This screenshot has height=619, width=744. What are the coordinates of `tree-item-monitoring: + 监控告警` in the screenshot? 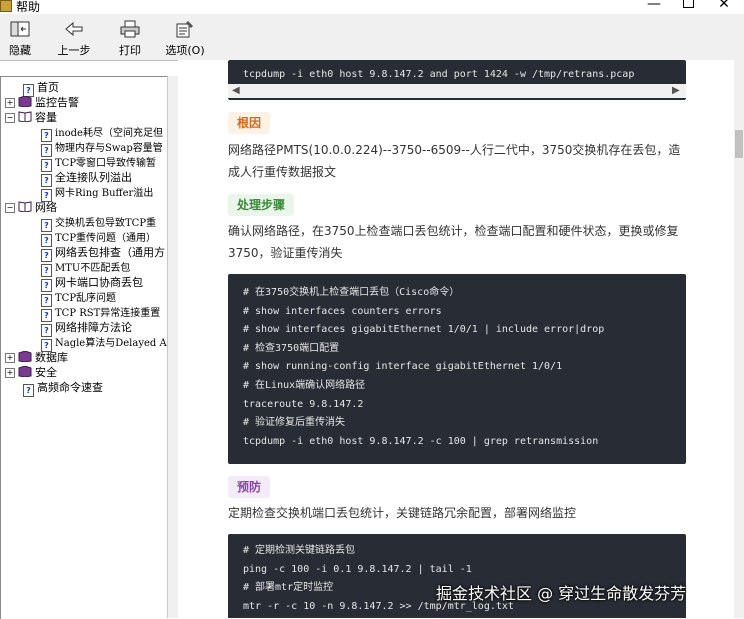 It's located at (42, 102).